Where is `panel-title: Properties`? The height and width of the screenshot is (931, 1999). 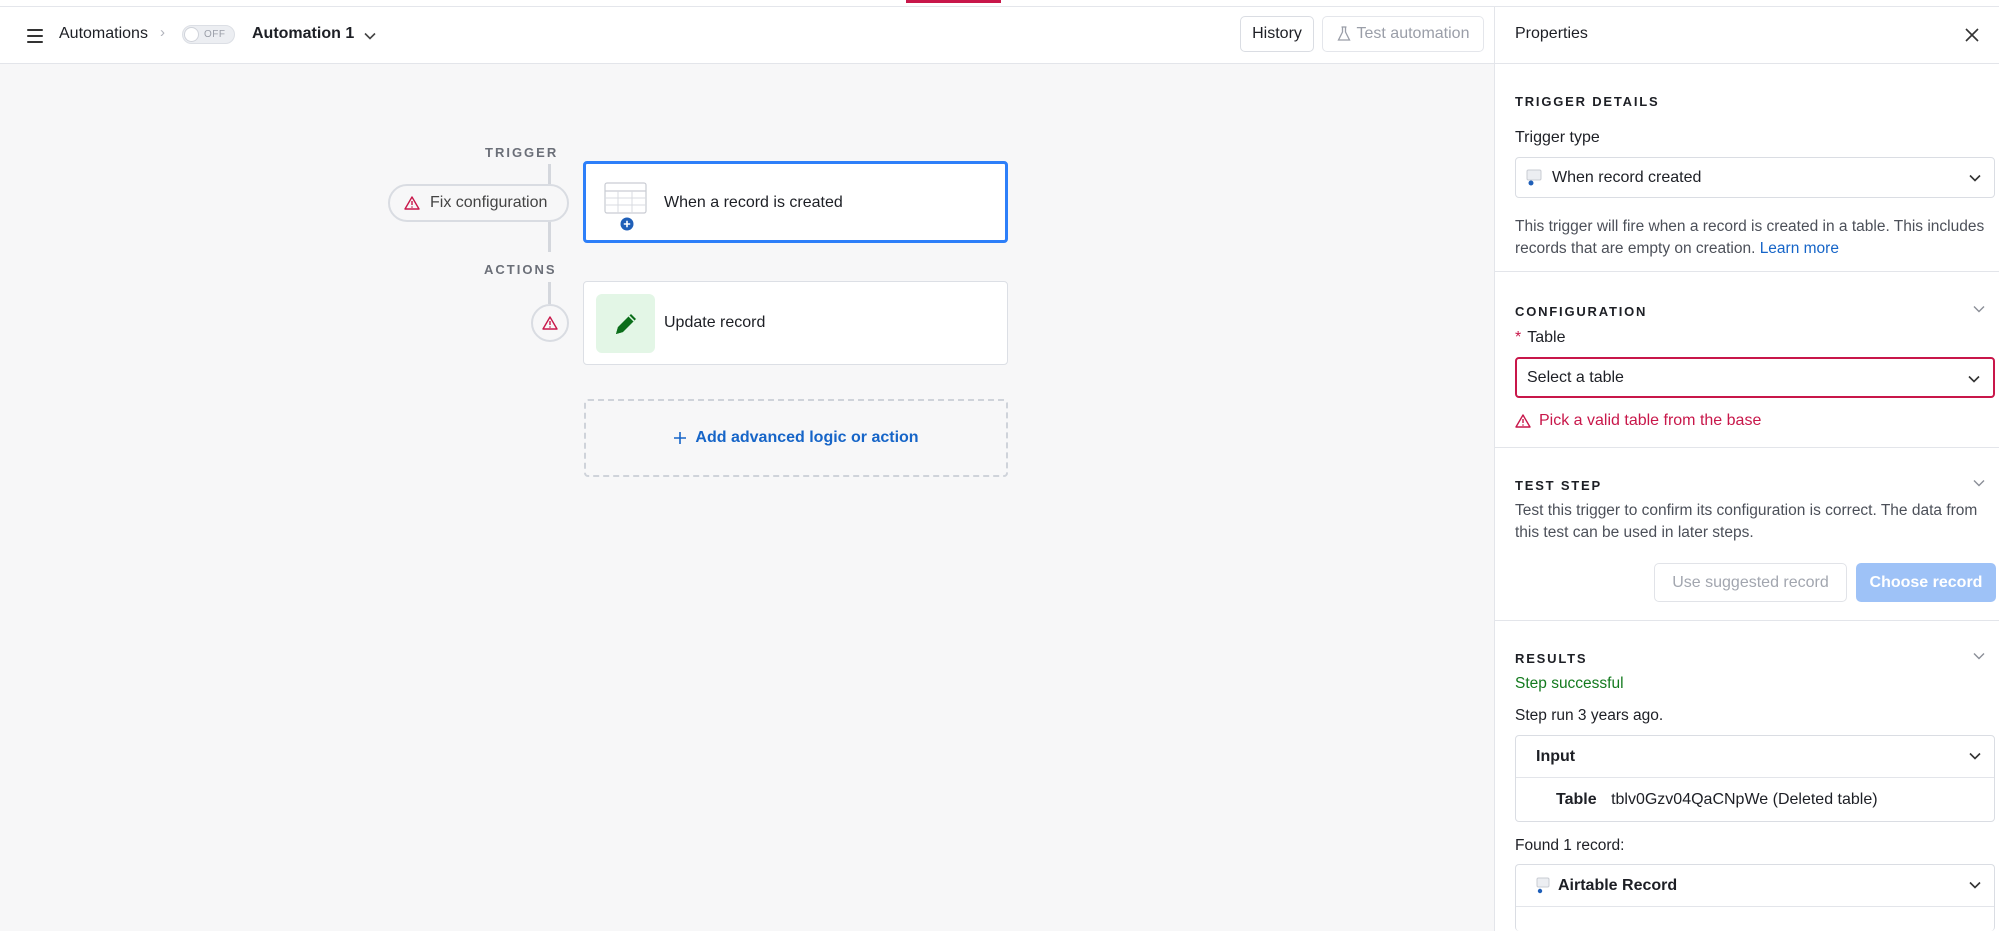
panel-title: Properties is located at coordinates (1551, 33).